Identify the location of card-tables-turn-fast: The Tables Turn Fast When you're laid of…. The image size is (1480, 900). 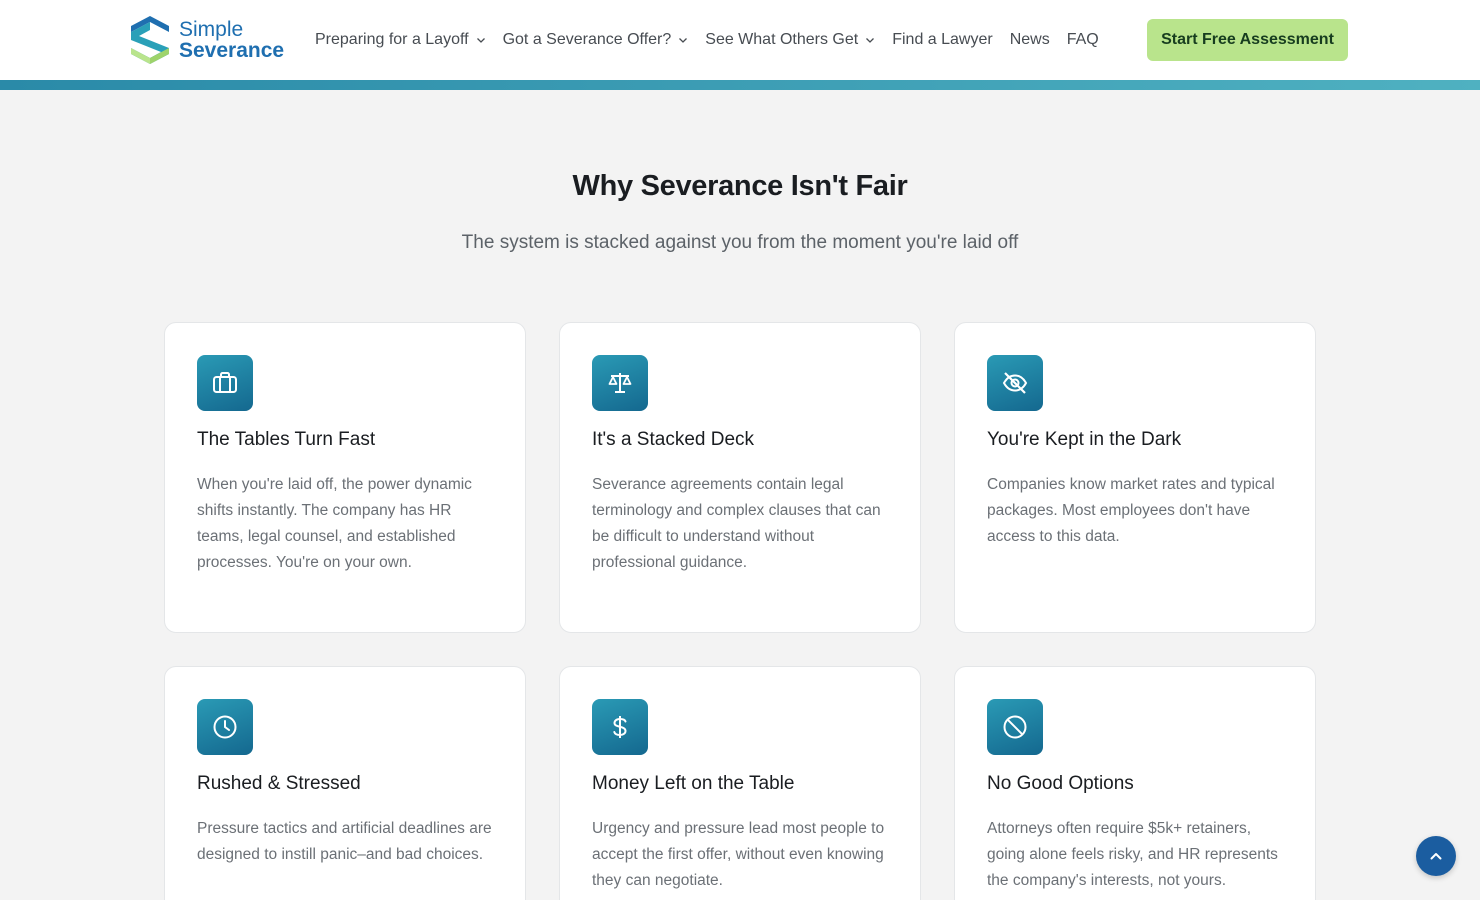
(345, 477).